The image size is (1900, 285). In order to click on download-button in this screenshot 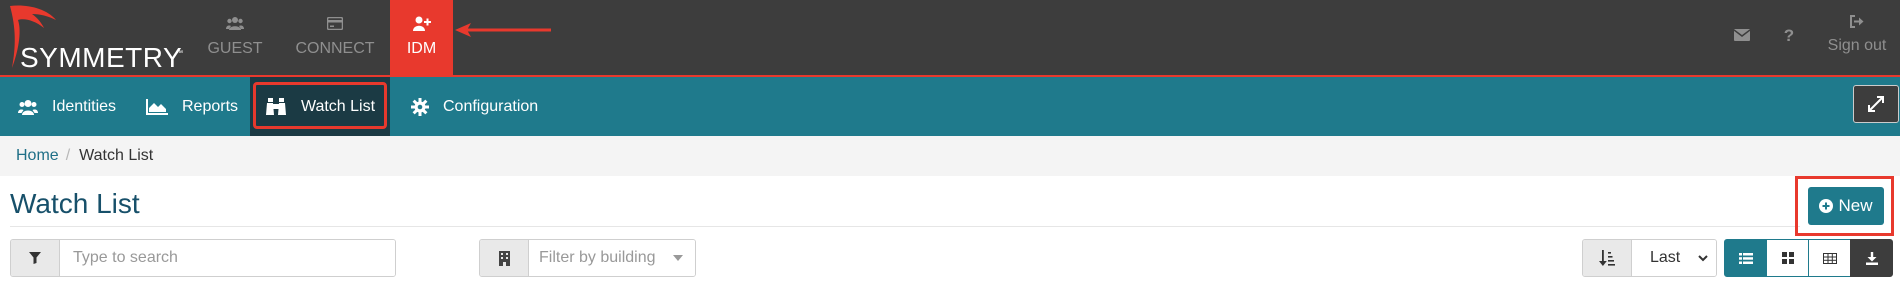, I will do `click(1871, 258)`.